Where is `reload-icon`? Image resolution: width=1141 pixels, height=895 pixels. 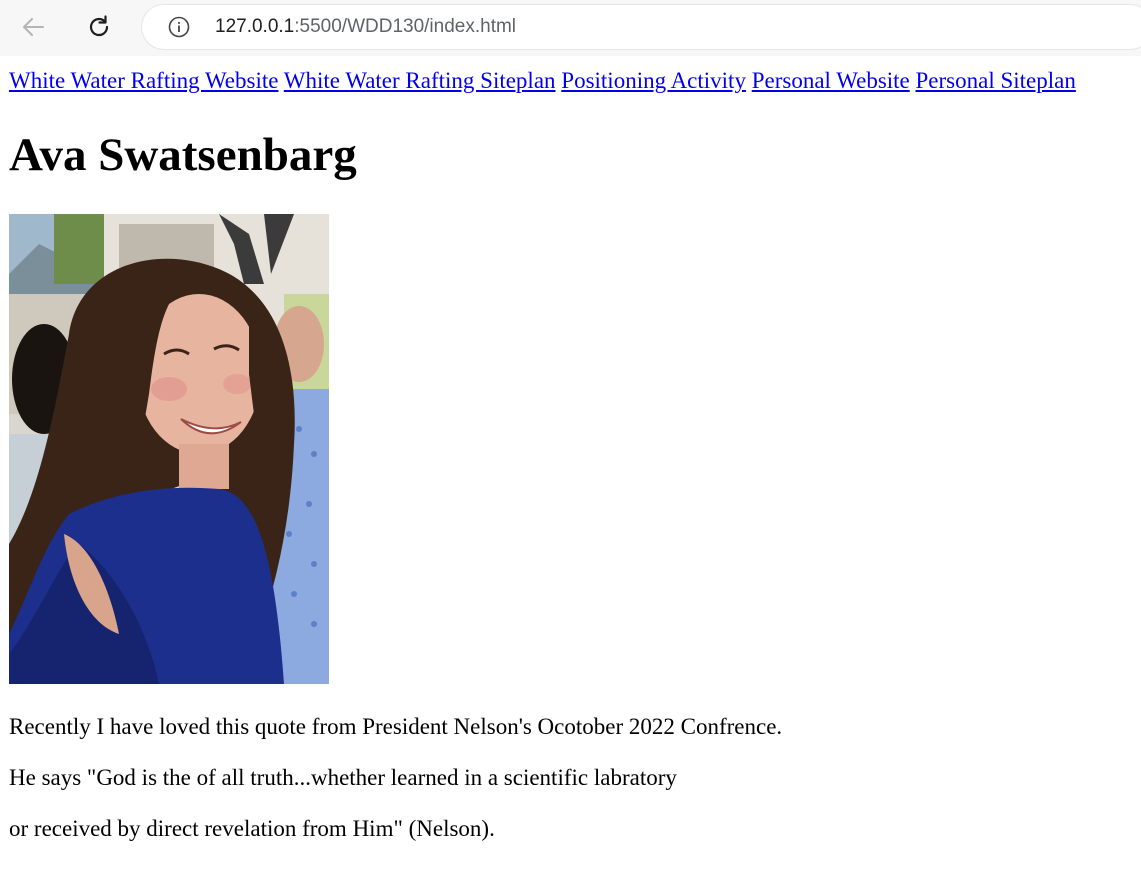 reload-icon is located at coordinates (99, 26).